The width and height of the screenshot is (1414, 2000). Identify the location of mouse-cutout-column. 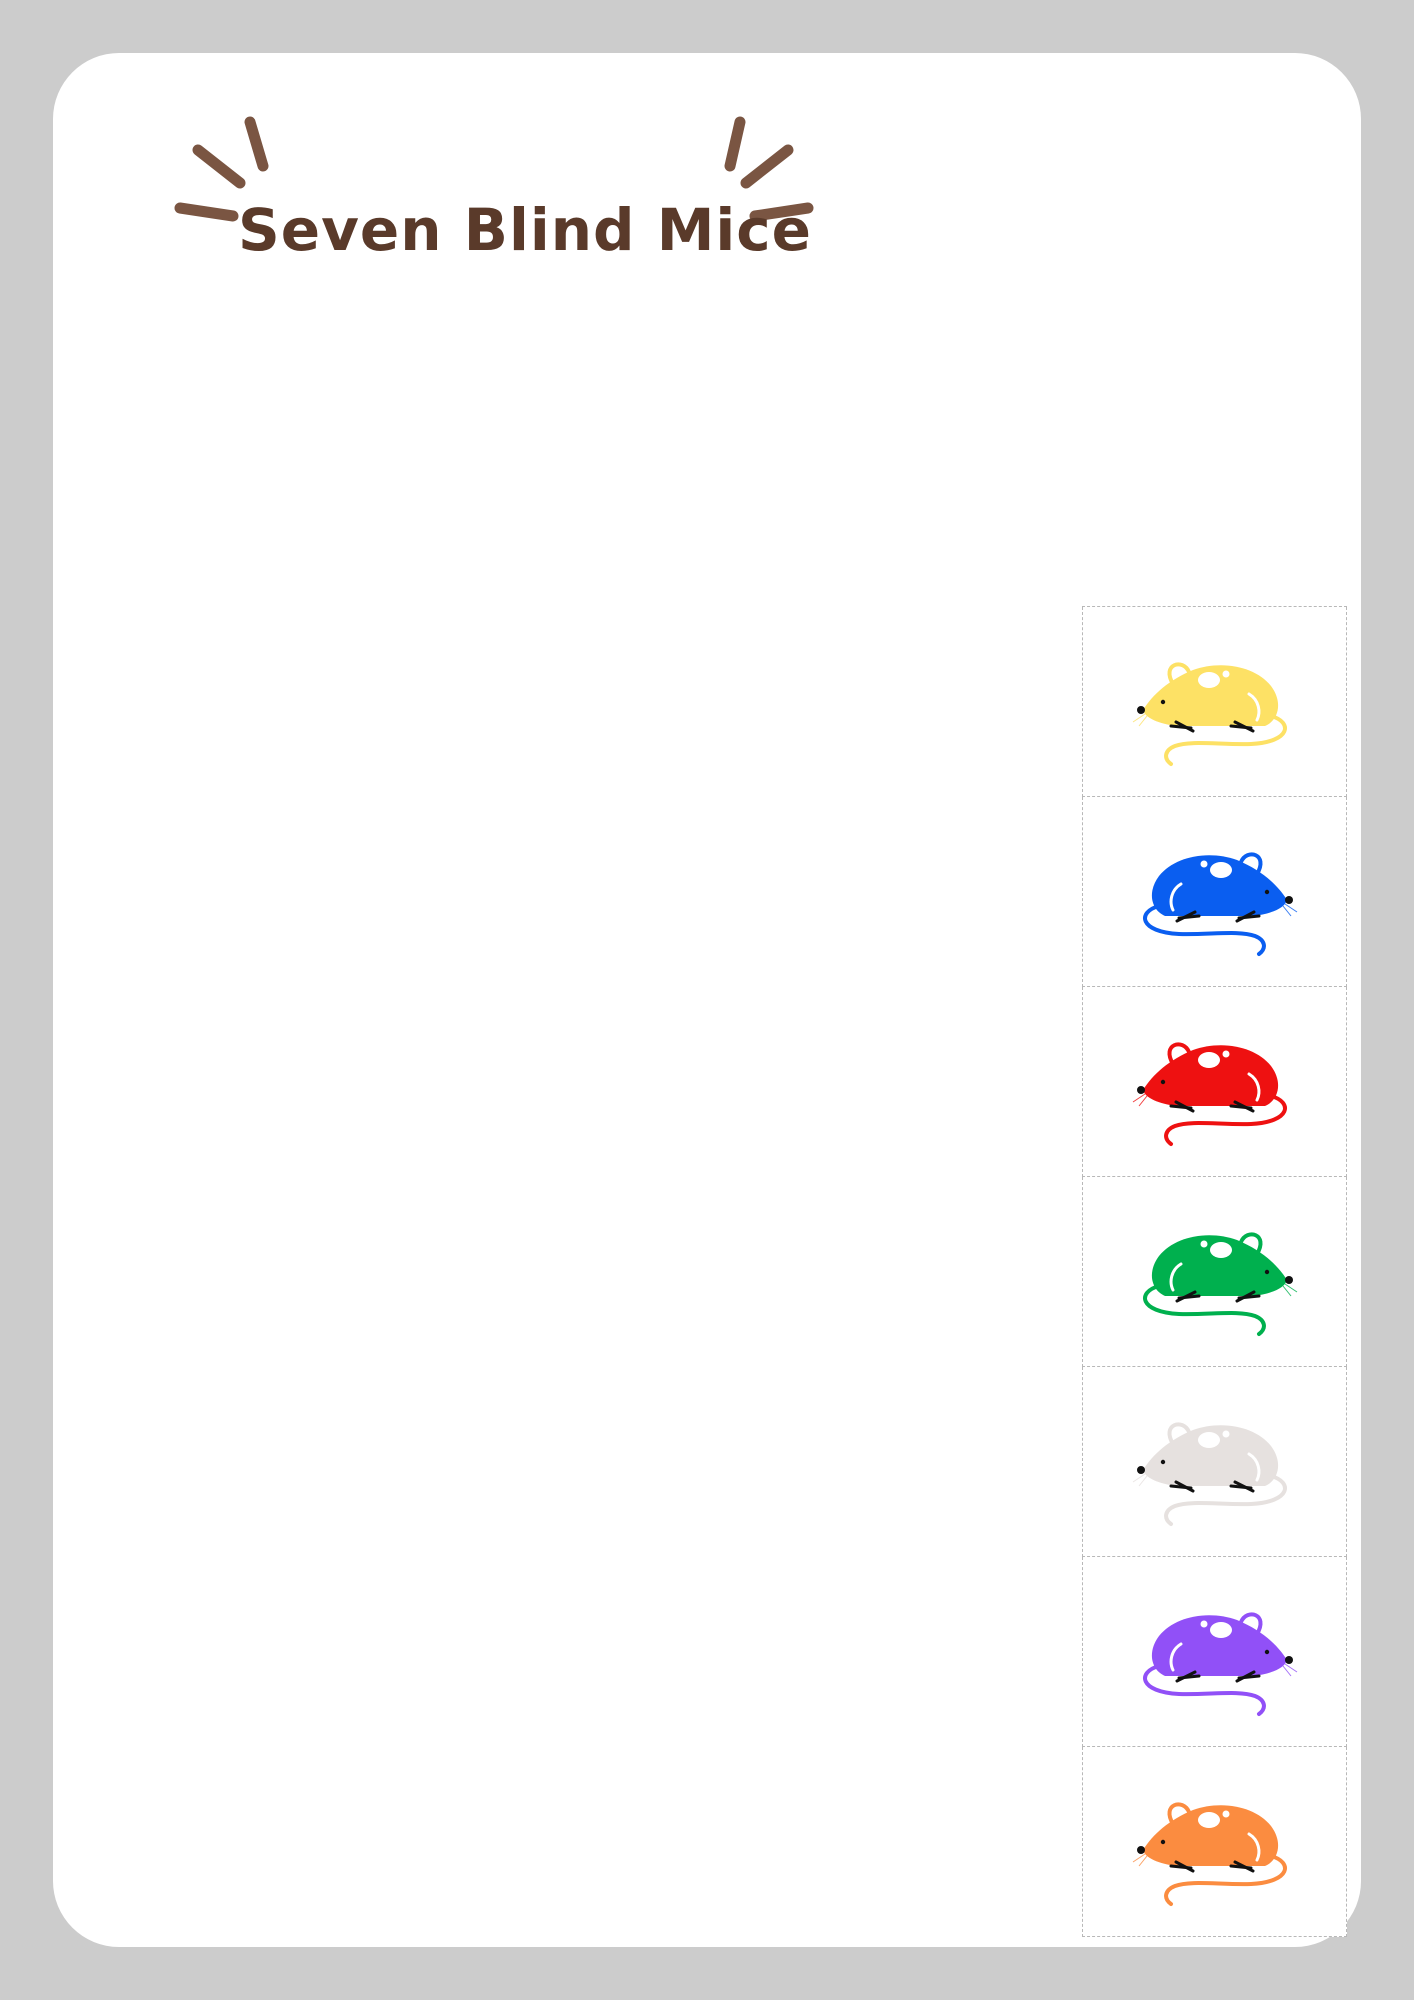
(1214, 1271).